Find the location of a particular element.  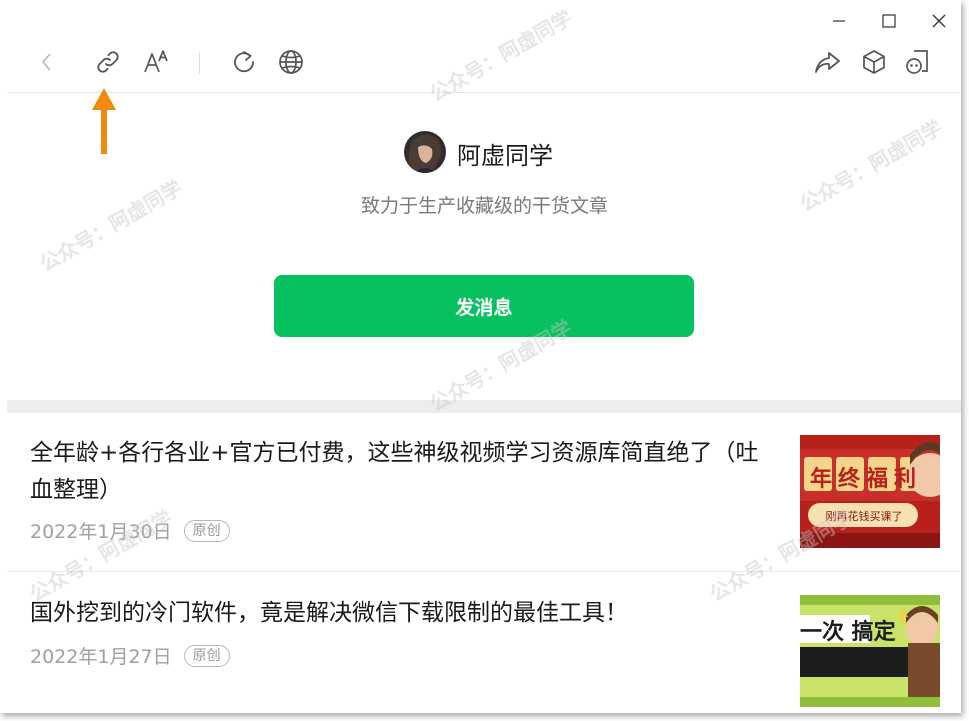

article-meta: 2022年1月27日 原创 is located at coordinates (130, 655).